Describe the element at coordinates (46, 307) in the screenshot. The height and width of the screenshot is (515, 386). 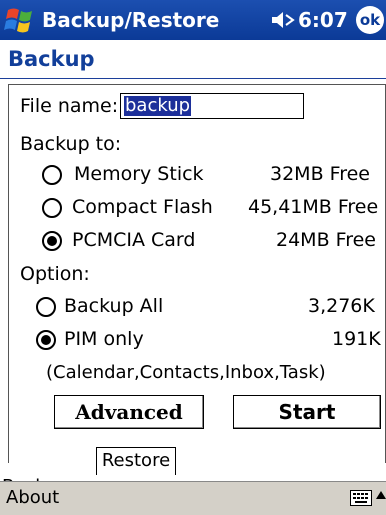
I see `backup-all-radio` at that location.